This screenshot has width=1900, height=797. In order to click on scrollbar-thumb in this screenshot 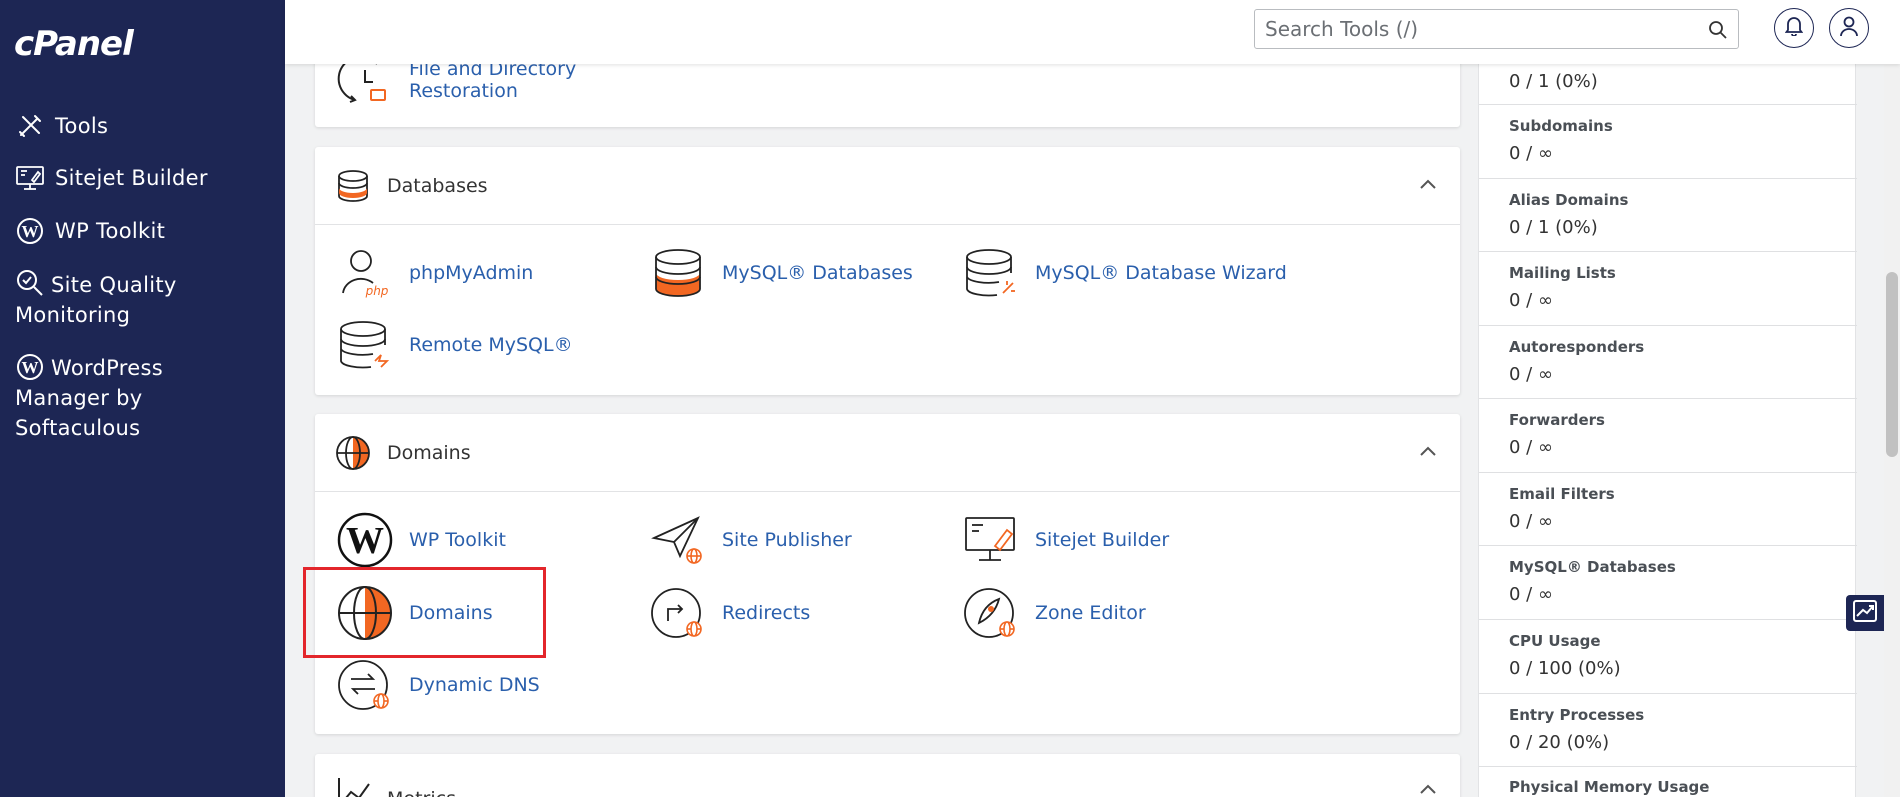, I will do `click(1892, 364)`.